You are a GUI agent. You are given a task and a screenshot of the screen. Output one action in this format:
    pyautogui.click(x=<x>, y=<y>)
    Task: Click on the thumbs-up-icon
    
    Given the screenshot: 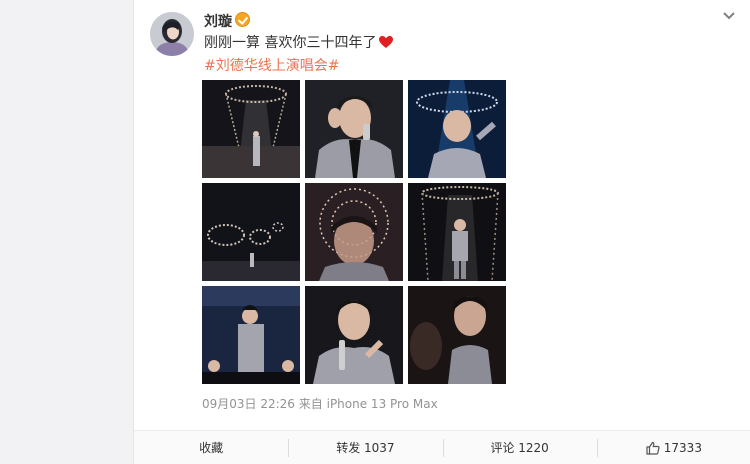 What is the action you would take?
    pyautogui.click(x=653, y=448)
    